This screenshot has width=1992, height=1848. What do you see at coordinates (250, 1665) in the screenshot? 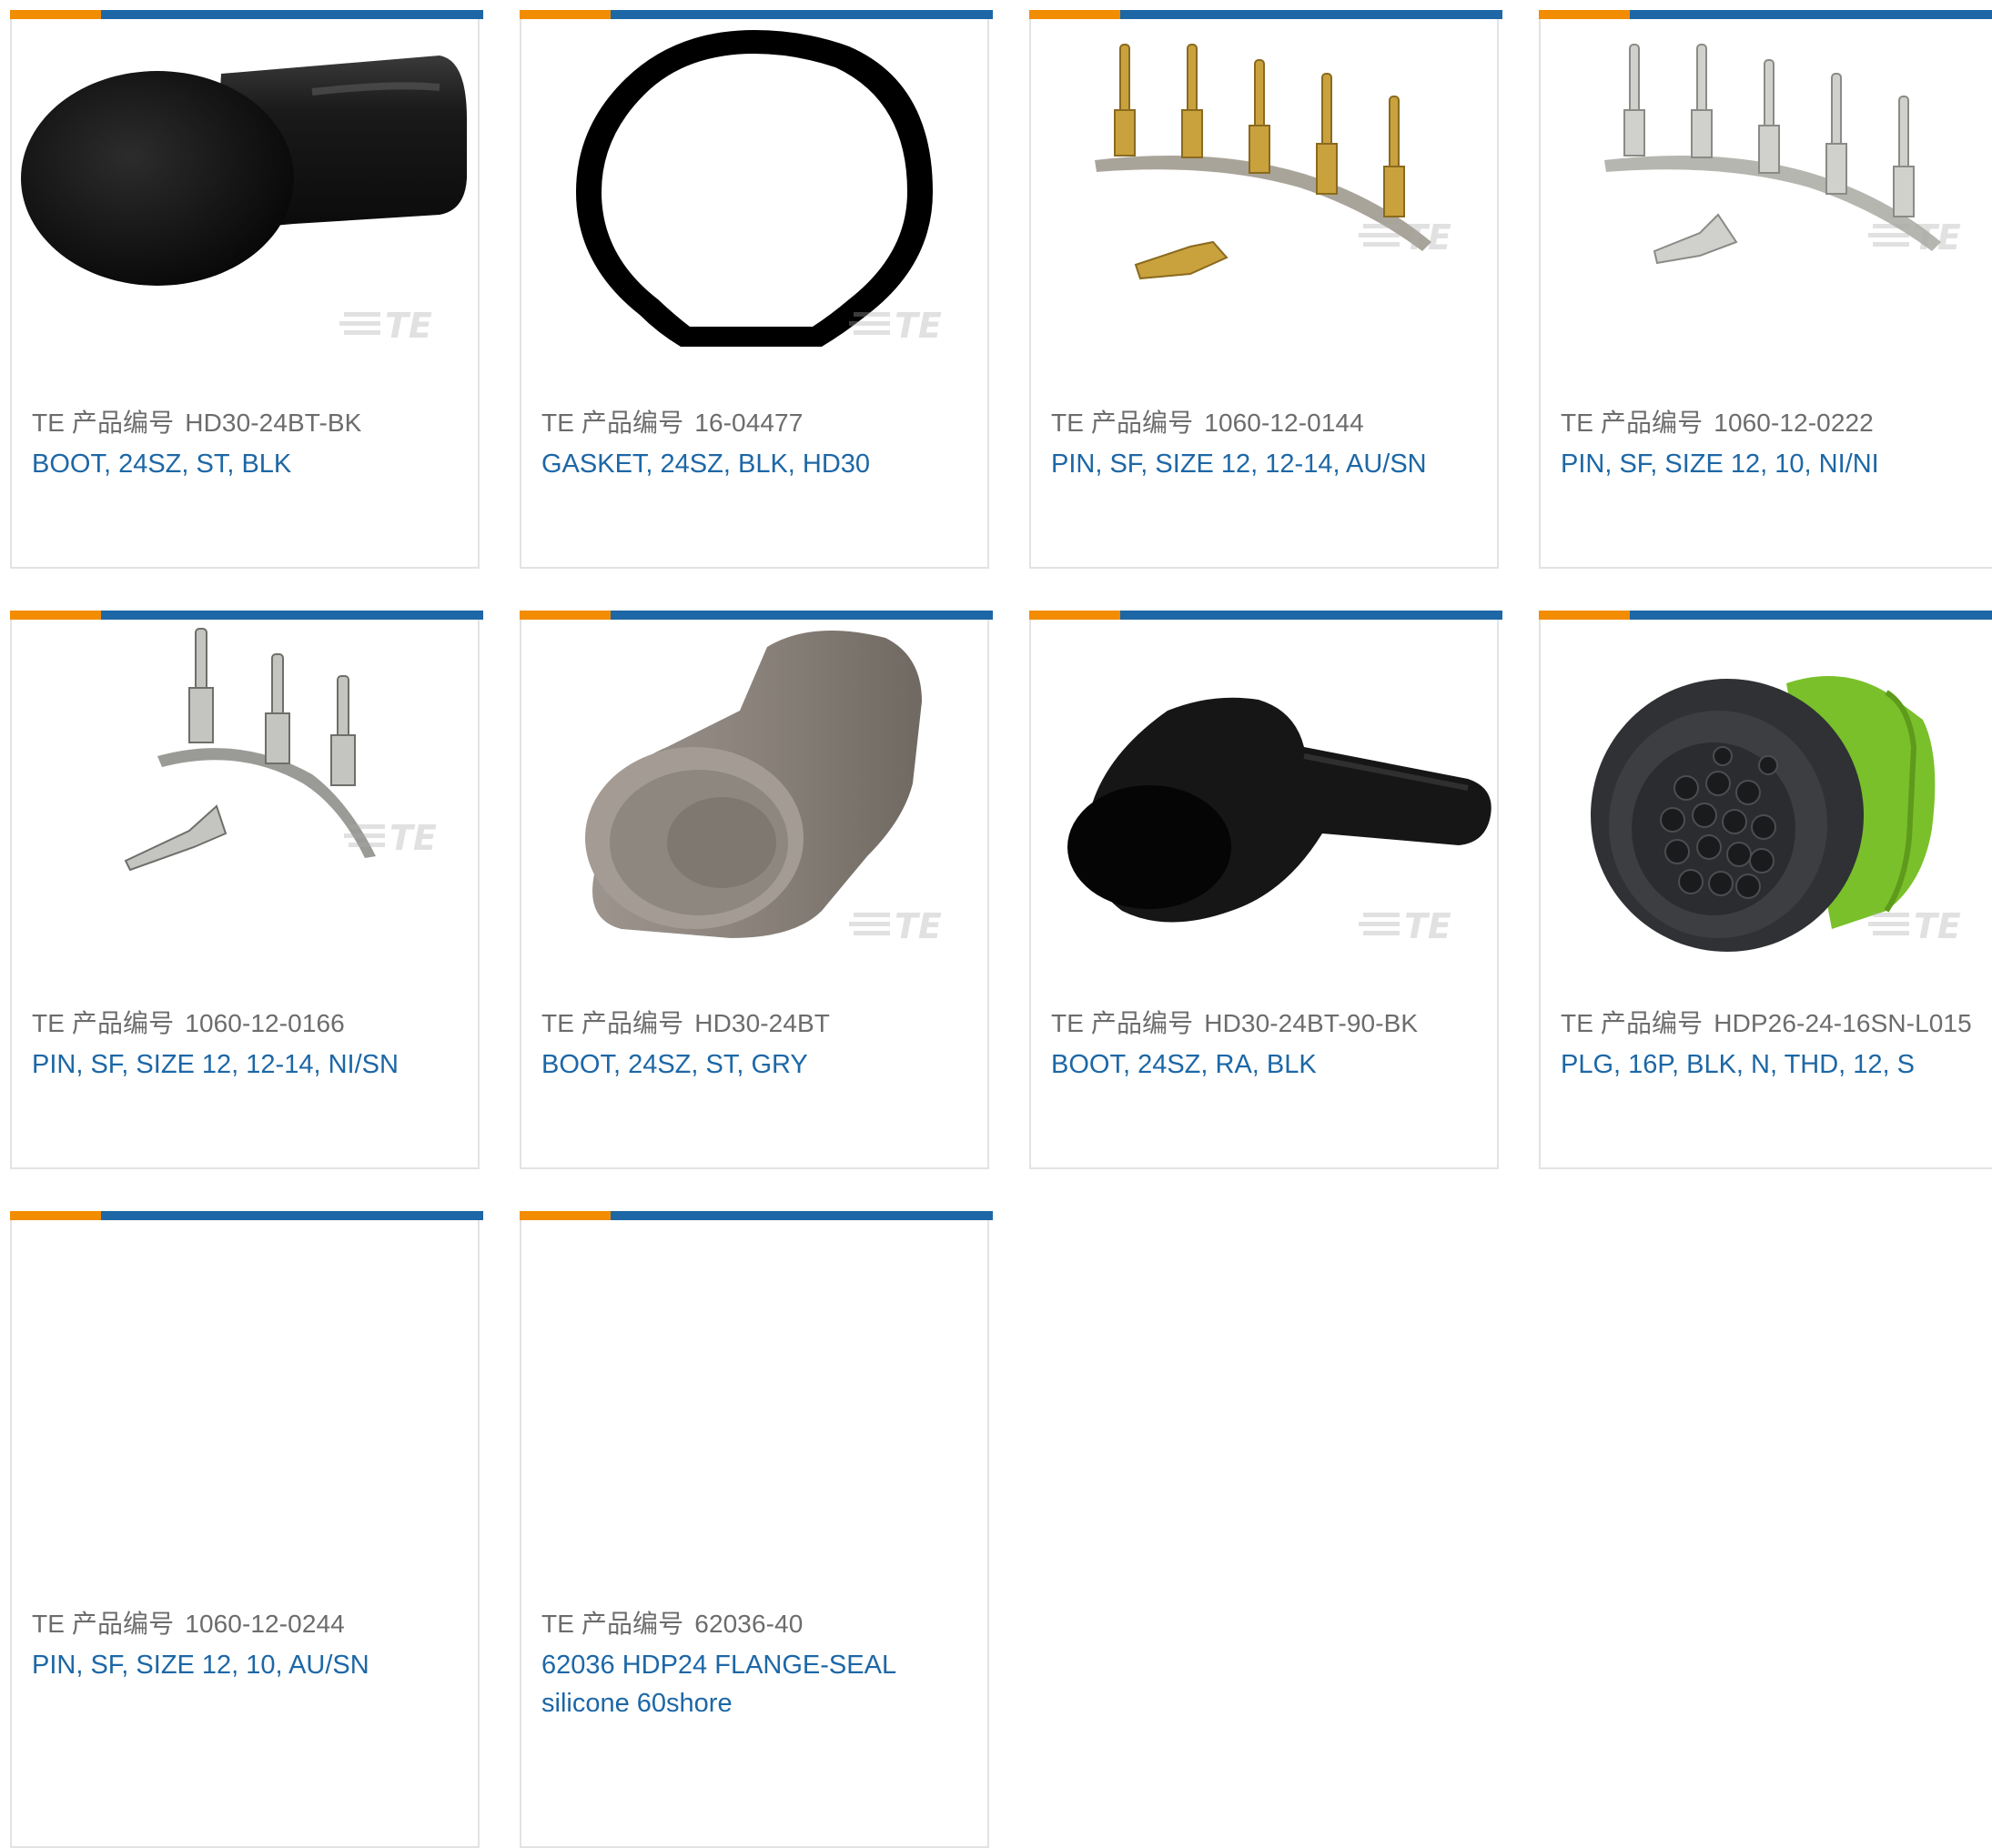
I see `product-description-link: PIN, SF, SIZE 12, 10, AU/SN` at bounding box center [250, 1665].